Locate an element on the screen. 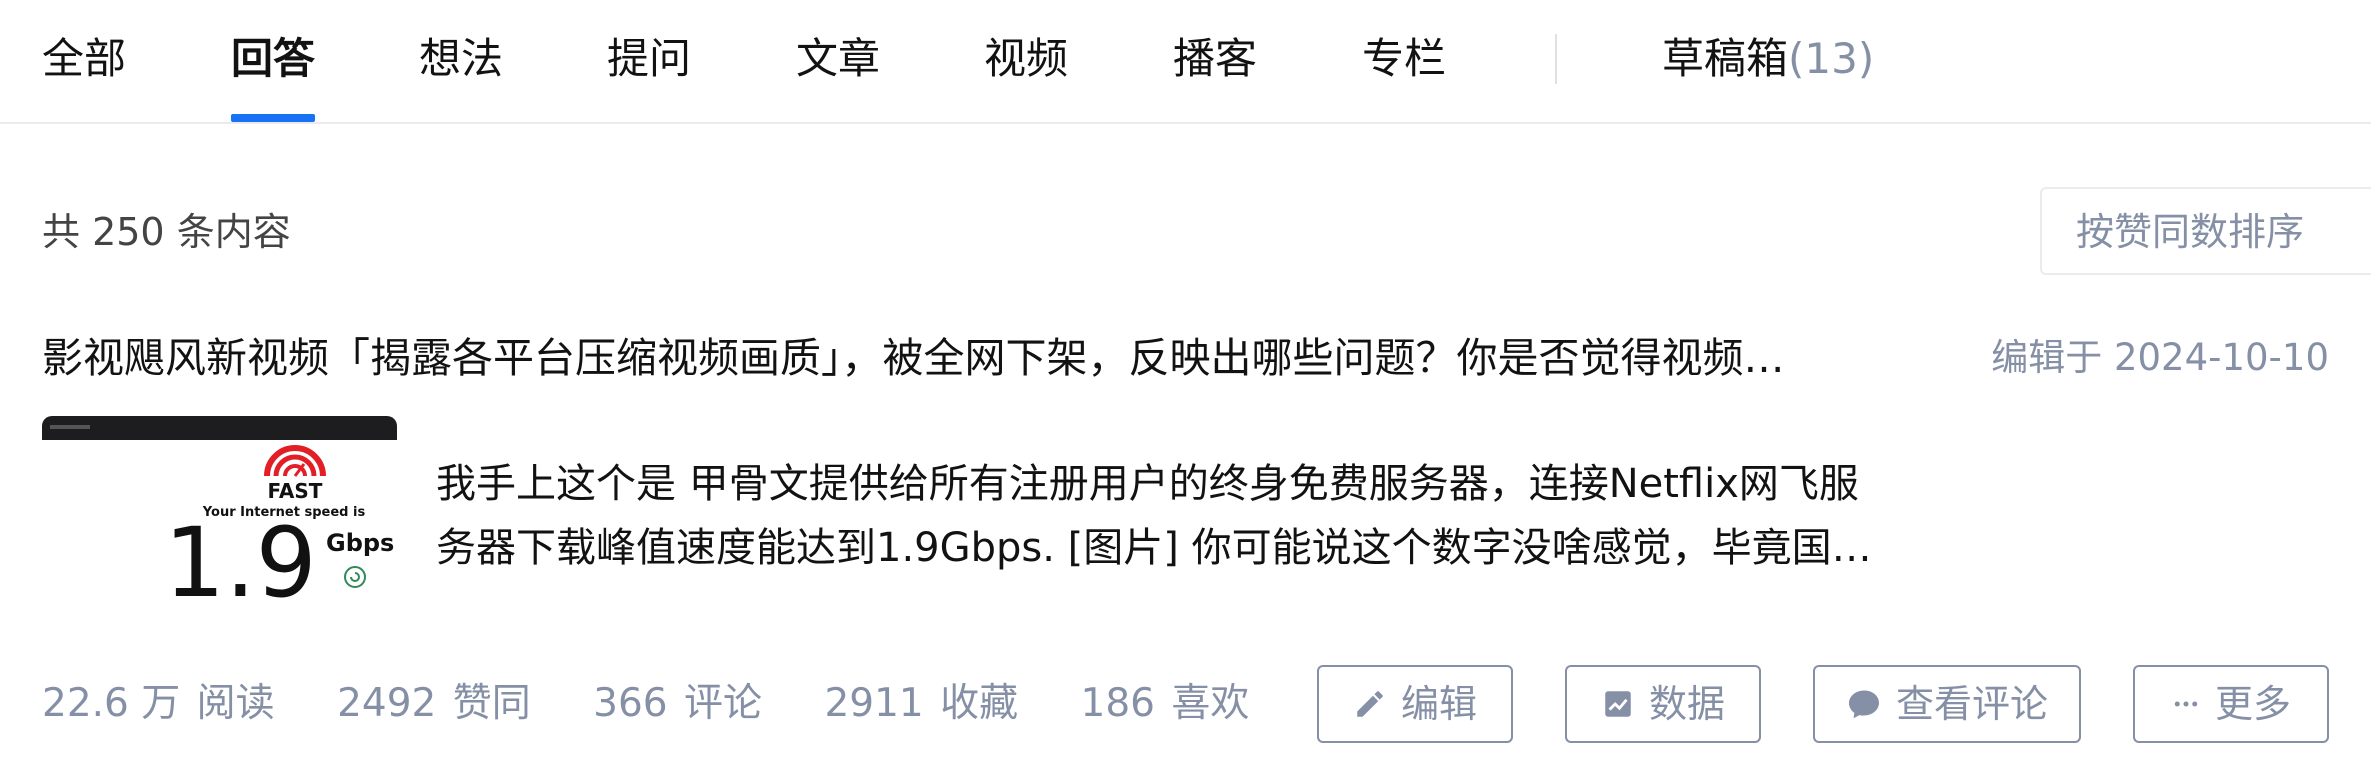 Image resolution: width=2371 pixels, height=767 pixels. loves-label: 喜欢 is located at coordinates (1210, 703).